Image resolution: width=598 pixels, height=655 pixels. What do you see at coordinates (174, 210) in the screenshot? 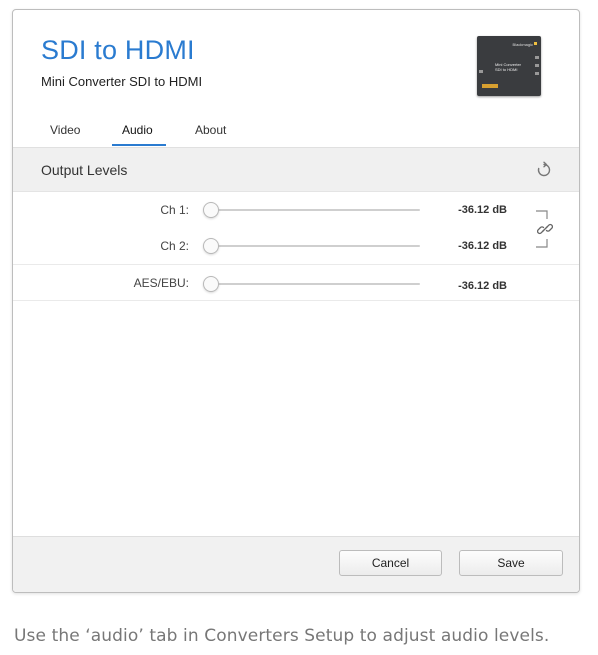
I see `ch1-label: Ch 1:` at bounding box center [174, 210].